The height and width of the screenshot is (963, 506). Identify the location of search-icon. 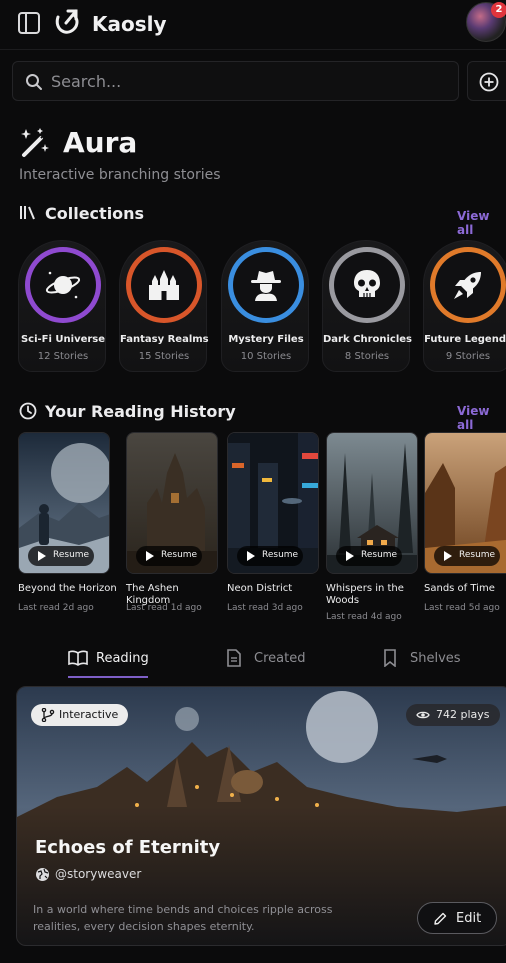
(34, 82).